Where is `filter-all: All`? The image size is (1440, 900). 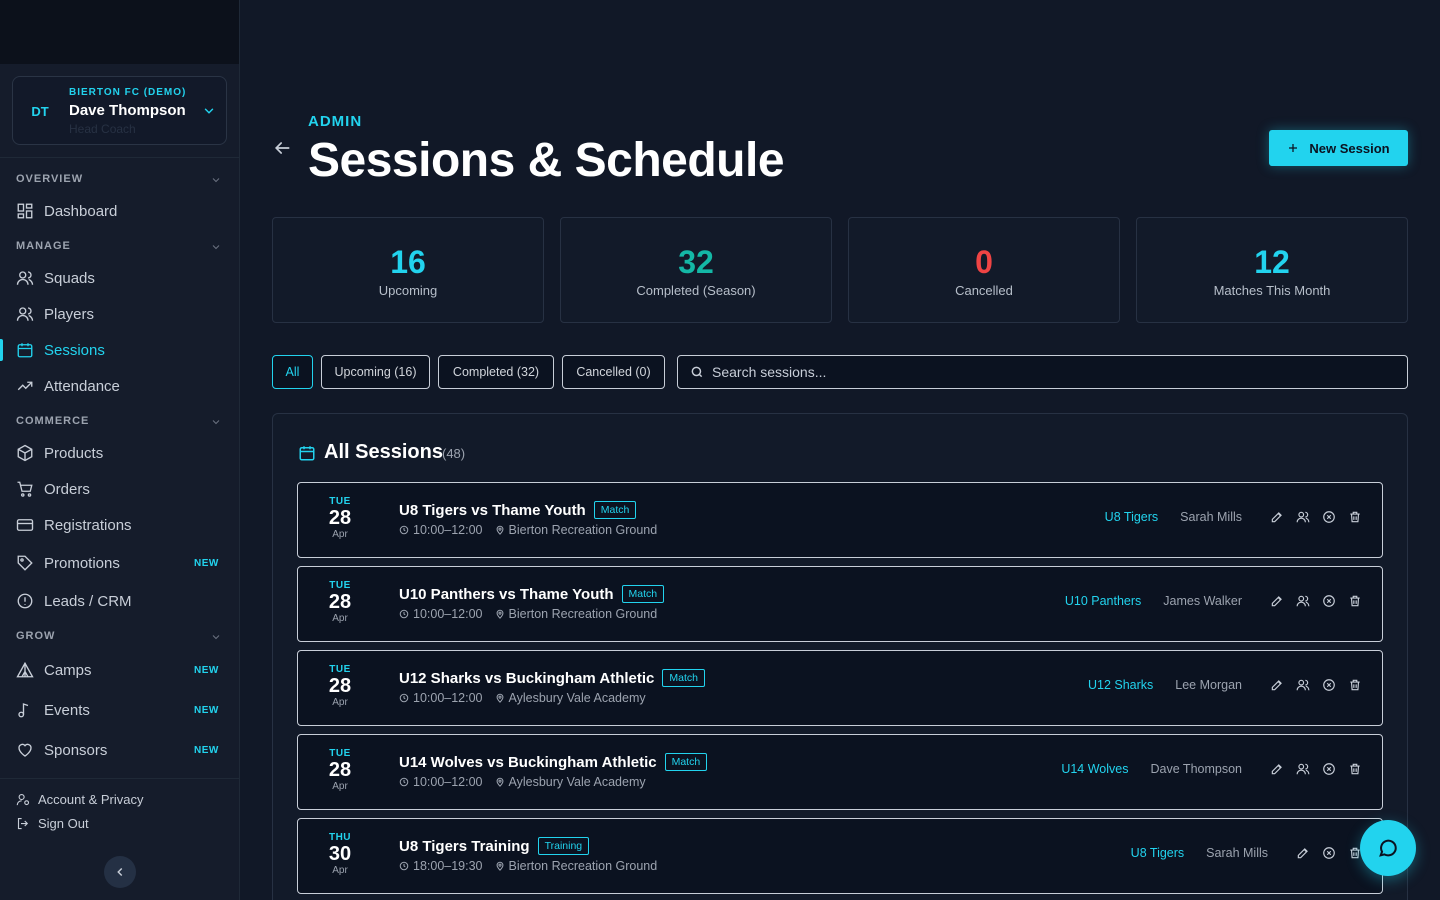
filter-all: All is located at coordinates (292, 372).